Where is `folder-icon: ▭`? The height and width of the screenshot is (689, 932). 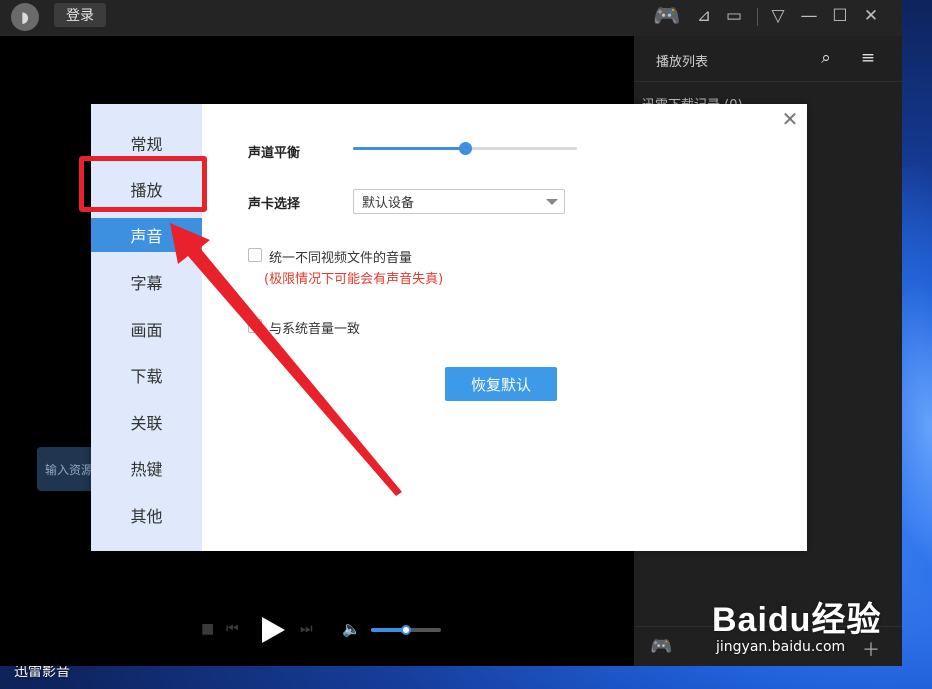 folder-icon: ▭ is located at coordinates (734, 16).